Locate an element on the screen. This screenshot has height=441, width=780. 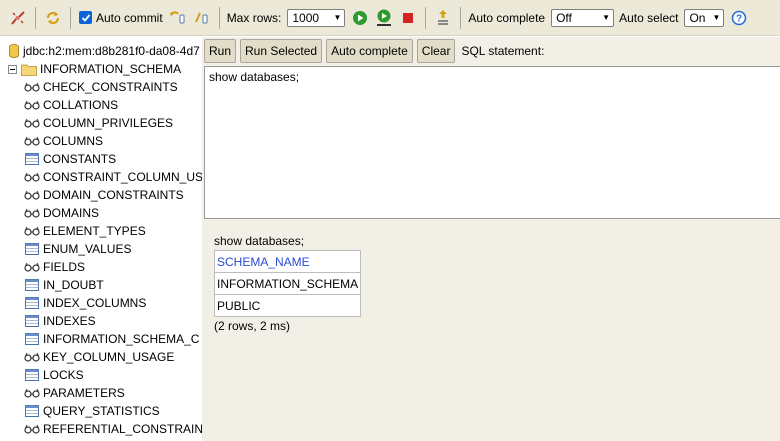
result-cell: INFORMATION_SCHEMA is located at coordinates (287, 283).